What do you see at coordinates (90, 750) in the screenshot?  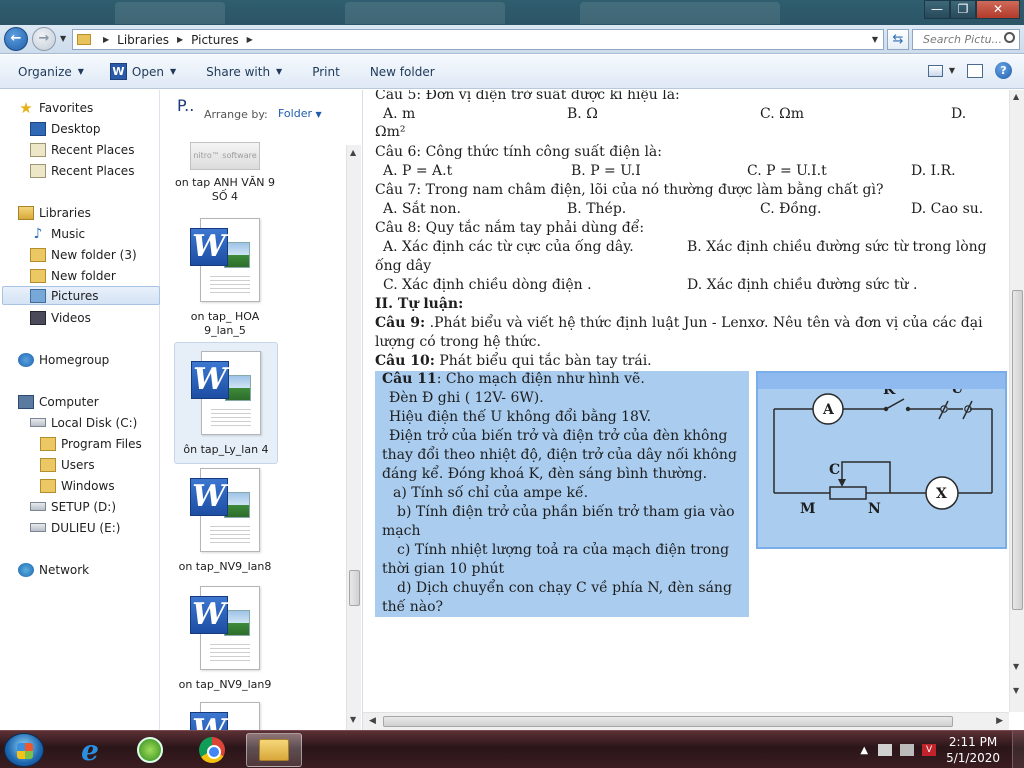 I see `taskbar-ie: e` at bounding box center [90, 750].